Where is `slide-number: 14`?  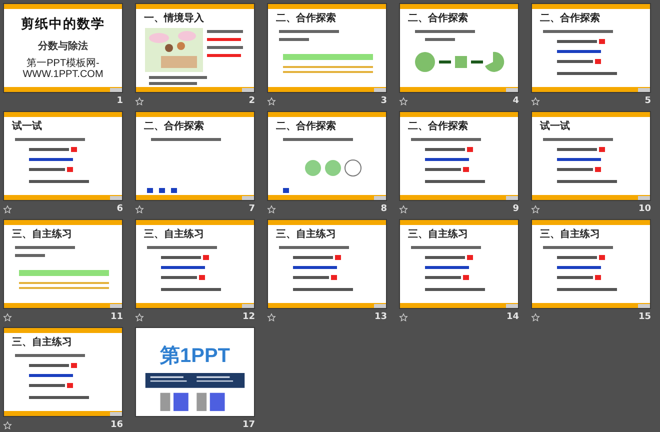
slide-number: 14 is located at coordinates (512, 317).